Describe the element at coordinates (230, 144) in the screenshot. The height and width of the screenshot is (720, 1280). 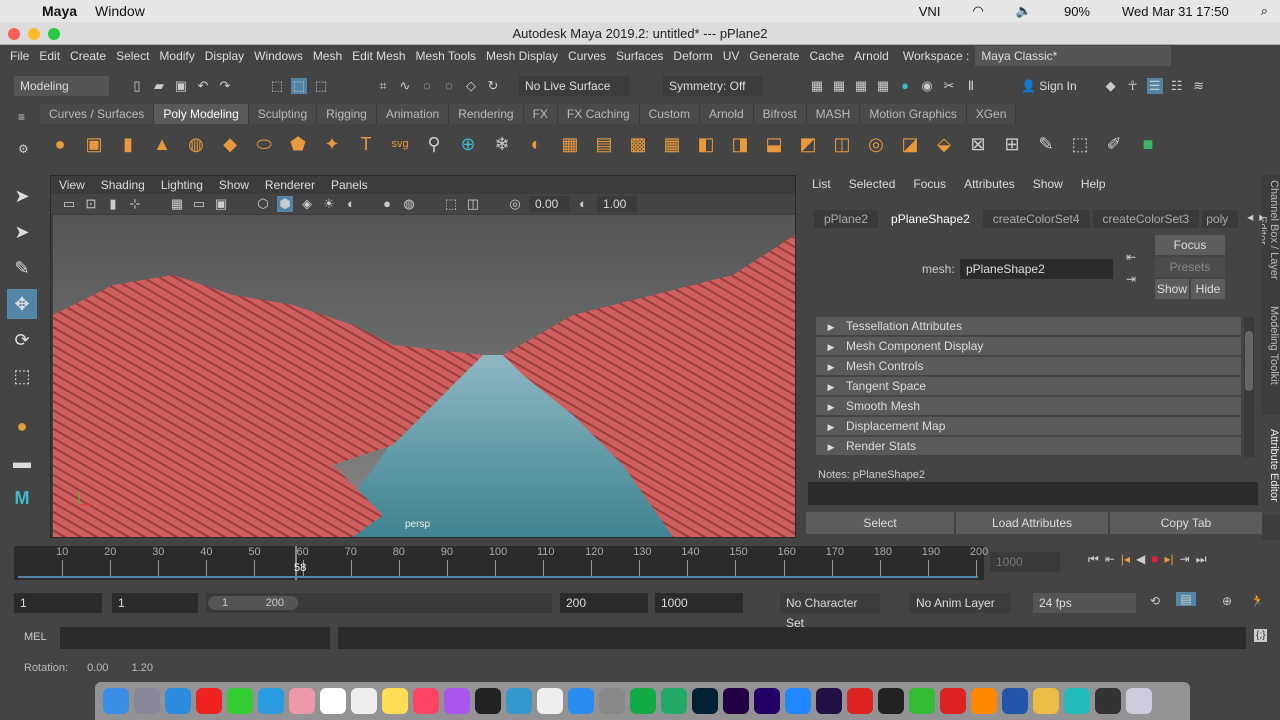
I see `poly-plane-icon: ◆` at that location.